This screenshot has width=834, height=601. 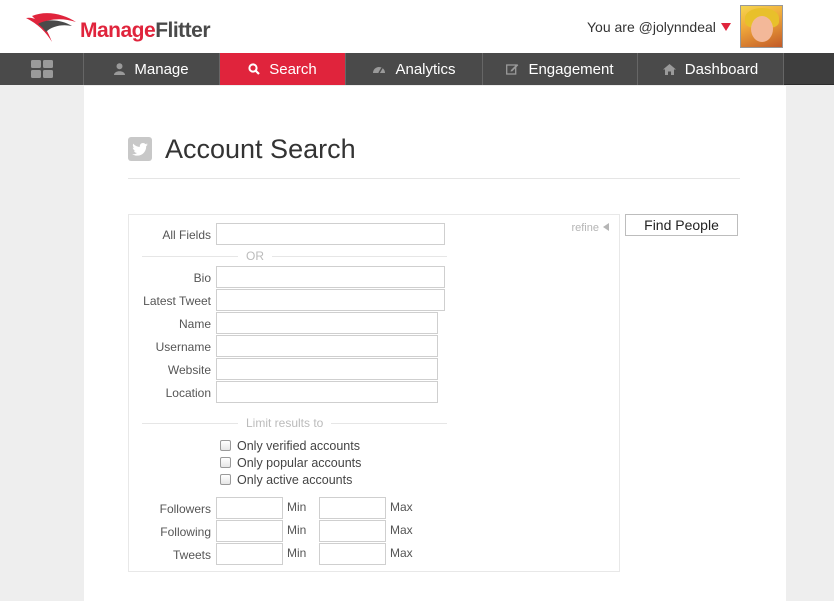 I want to click on logo-flitter: Flitter, so click(x=183, y=30).